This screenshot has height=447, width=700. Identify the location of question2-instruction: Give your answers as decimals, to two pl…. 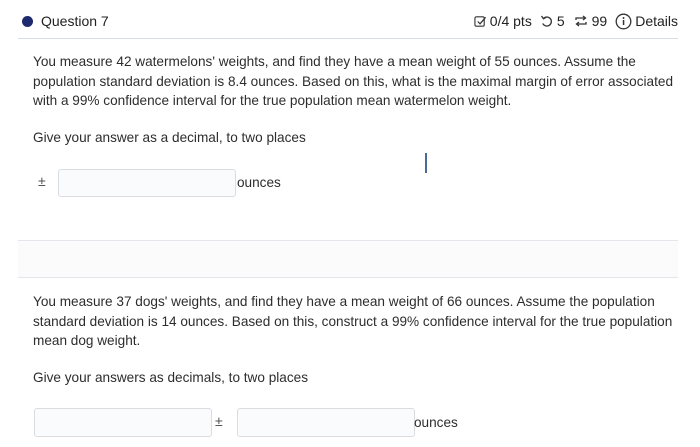
(171, 377).